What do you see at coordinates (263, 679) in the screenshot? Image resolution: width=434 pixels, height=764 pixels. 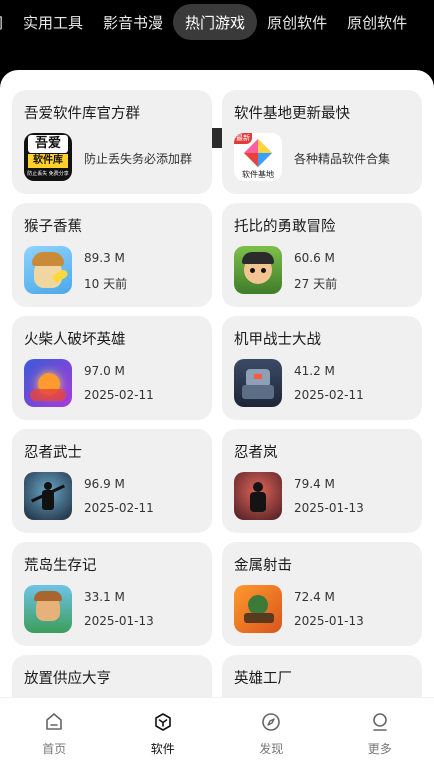 I see `card-title: 英雄工厂` at bounding box center [263, 679].